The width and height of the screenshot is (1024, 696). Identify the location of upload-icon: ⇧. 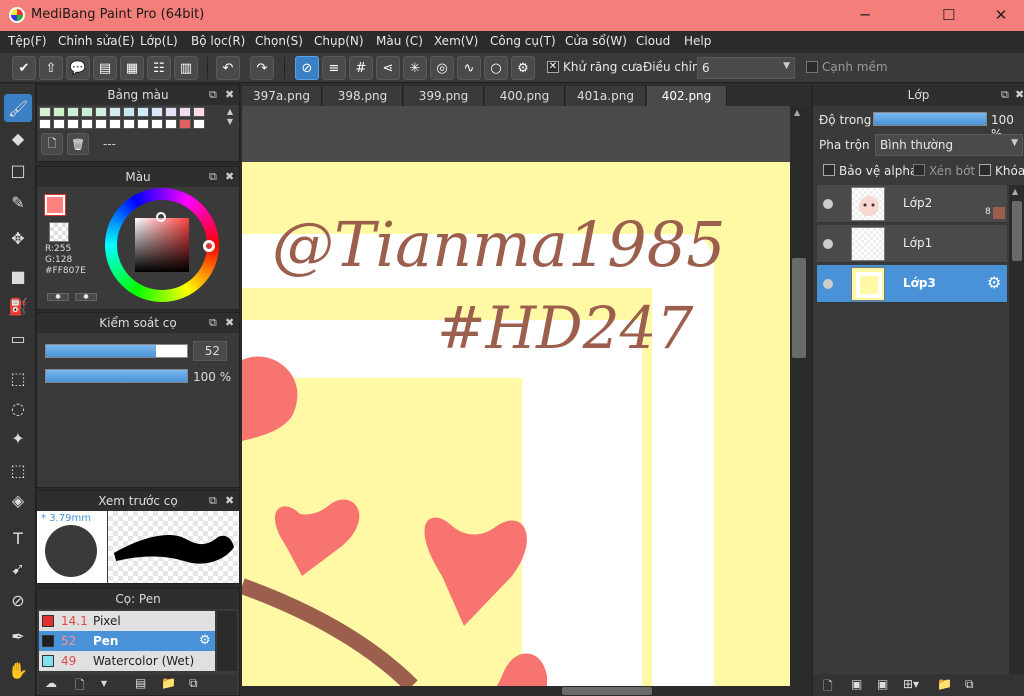
(51, 68).